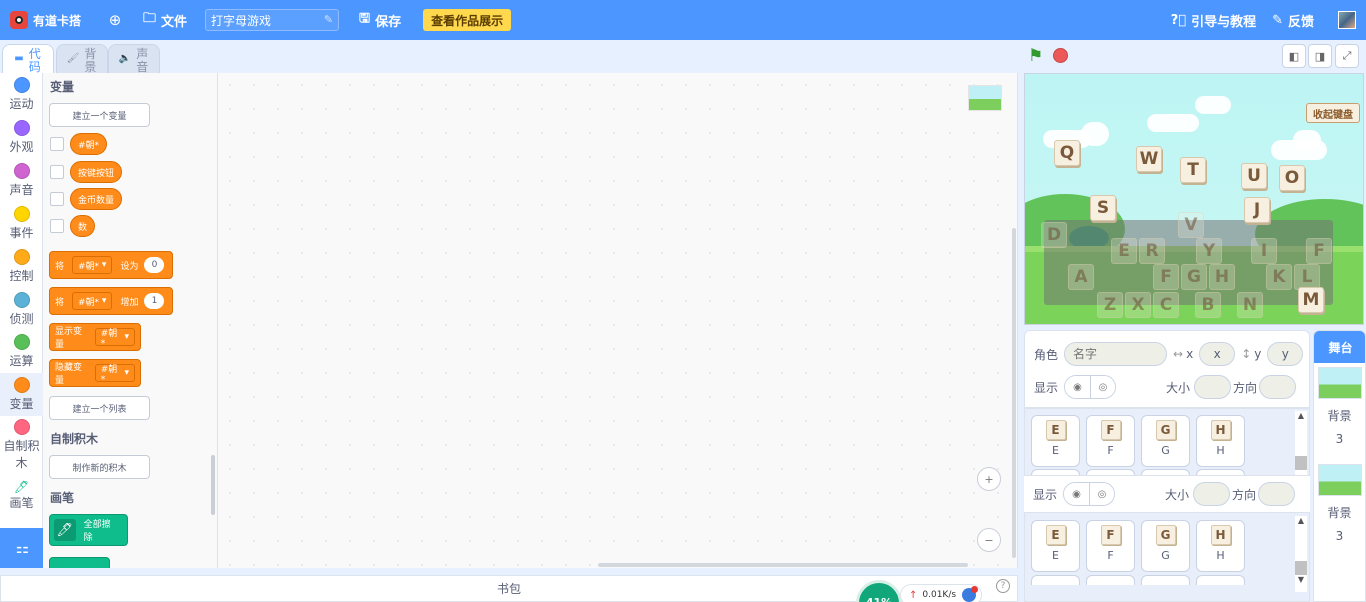 This screenshot has height=602, width=1366. What do you see at coordinates (21, 495) in the screenshot?
I see `category-pen: 🖊 画笔` at bounding box center [21, 495].